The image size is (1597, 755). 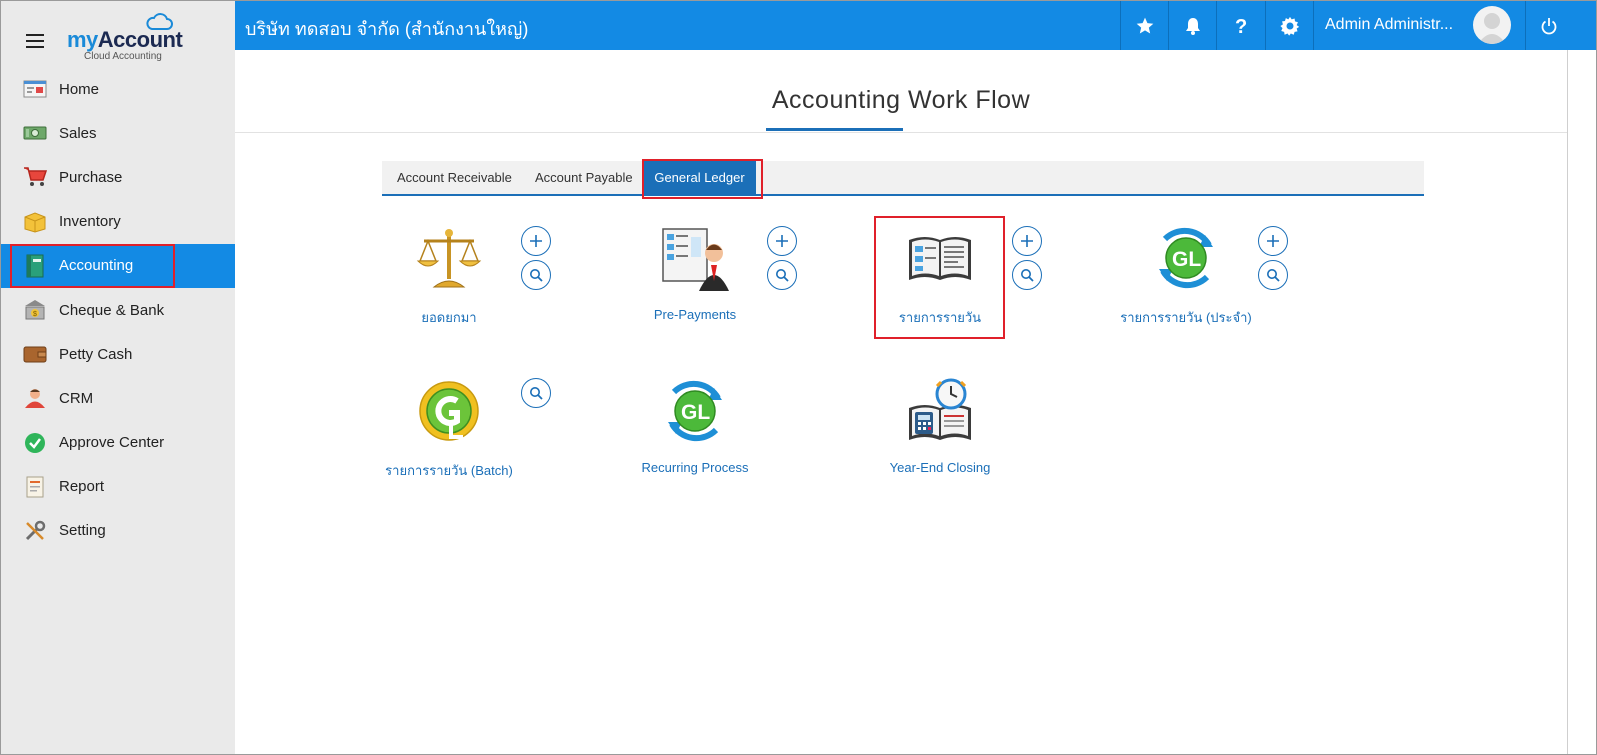 I want to click on company-name: บริษัท ทดสอบ จำกัด (สำนักงานใหญ่), so click(x=386, y=28).